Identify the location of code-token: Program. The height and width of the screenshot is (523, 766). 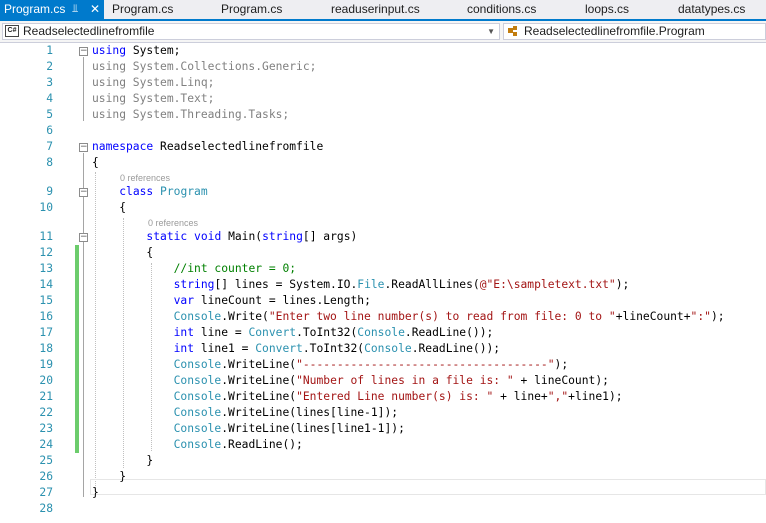
(184, 191).